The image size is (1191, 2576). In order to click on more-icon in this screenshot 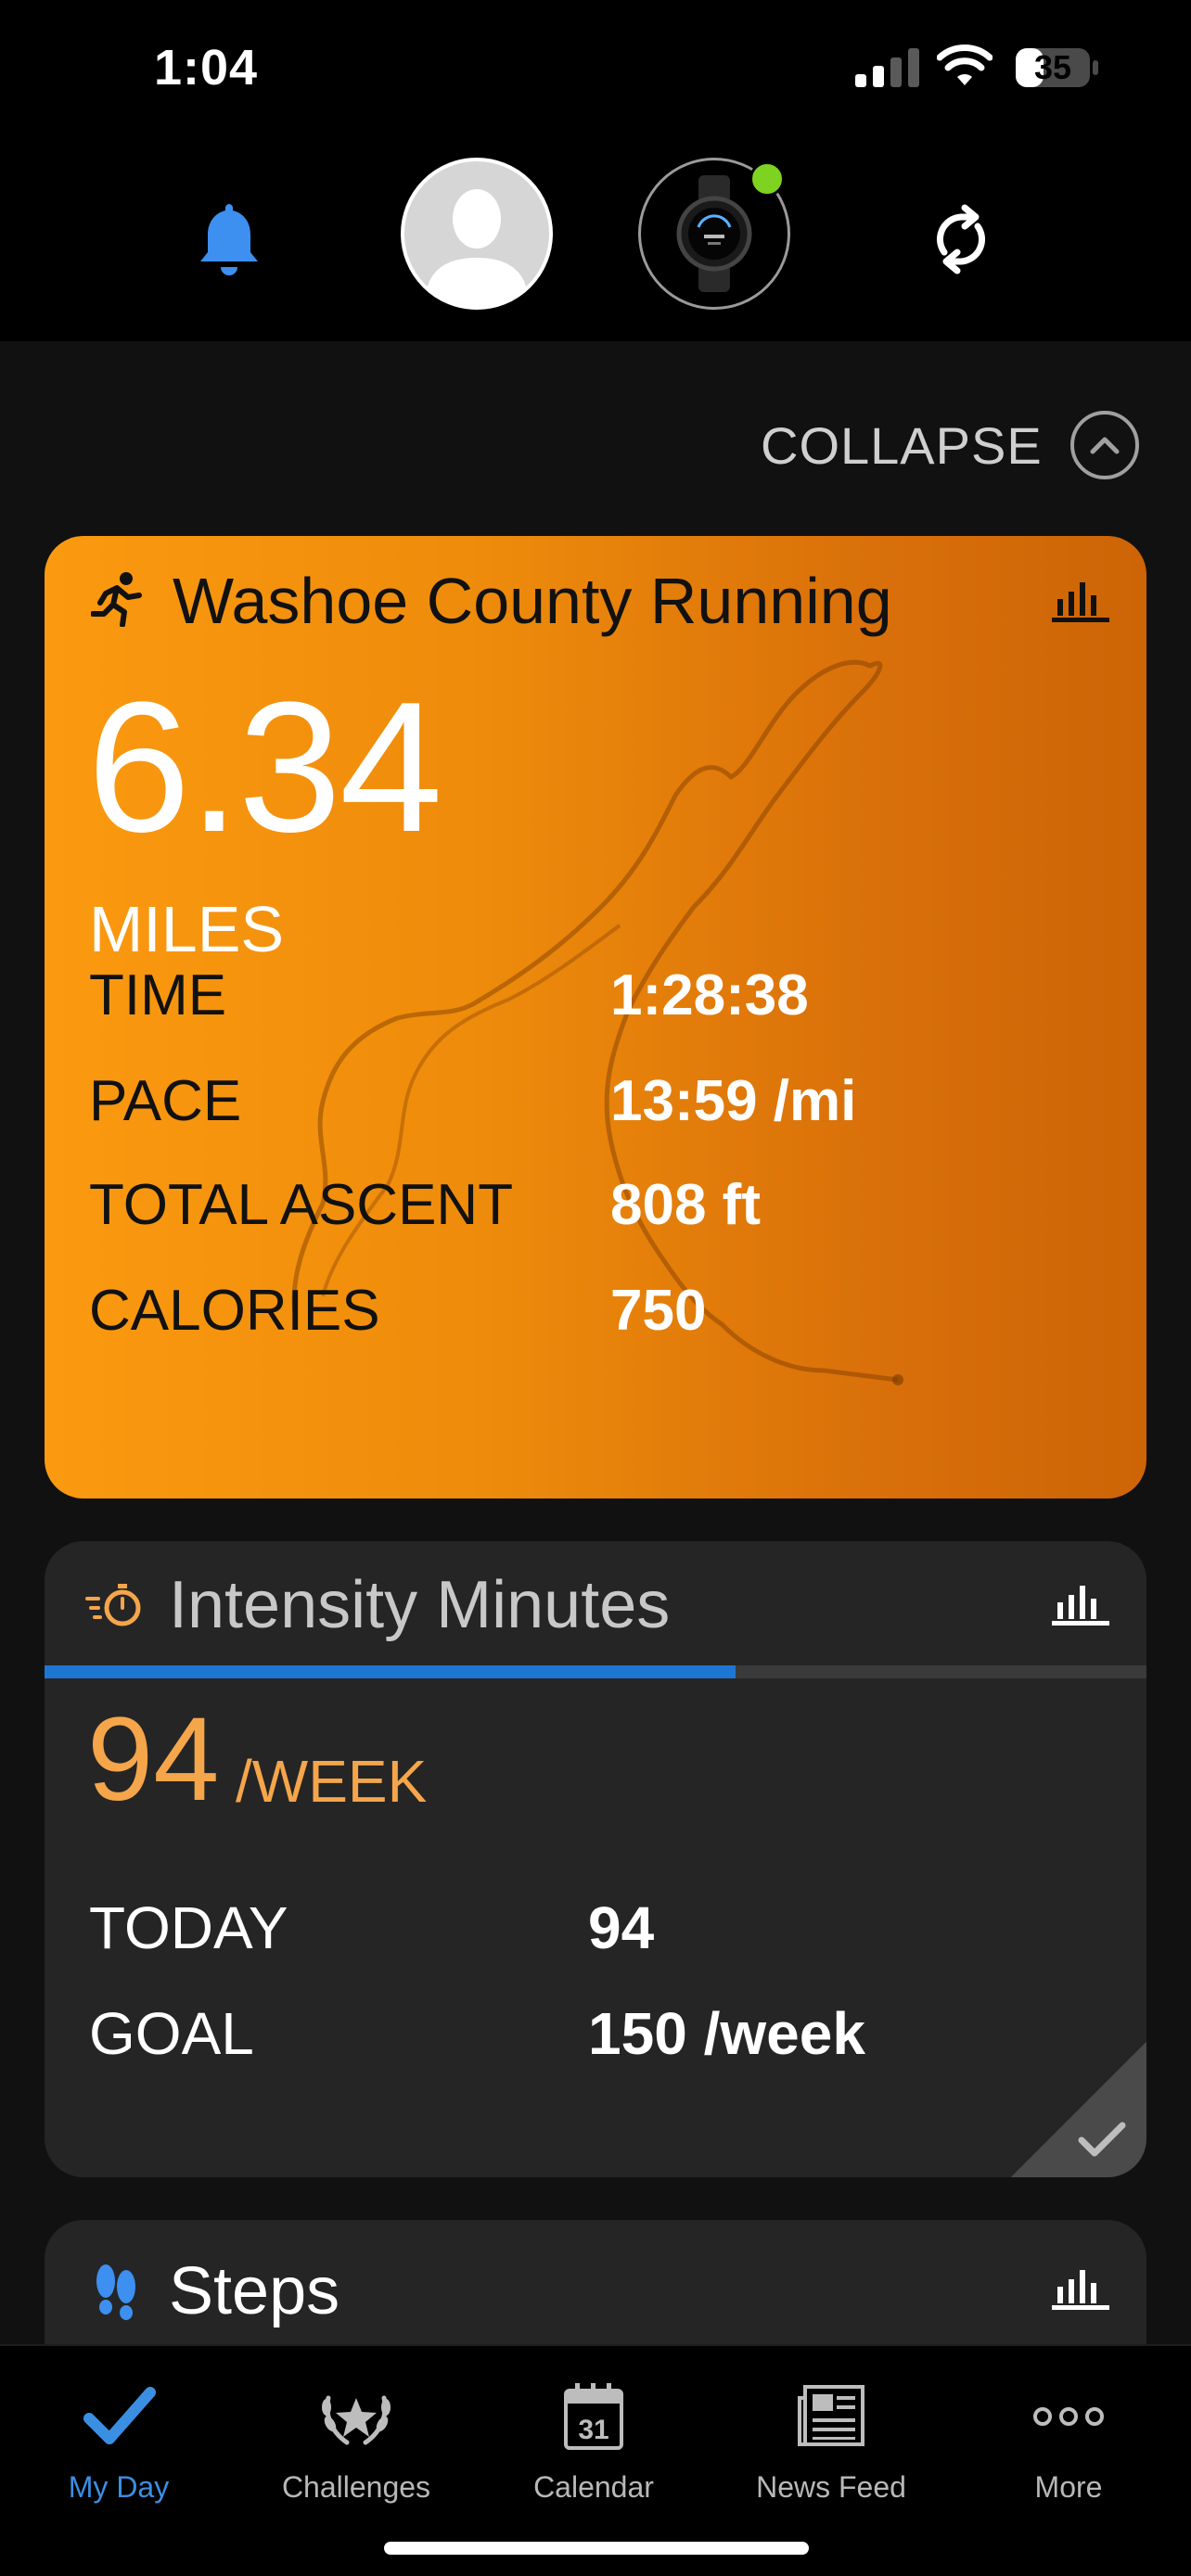, I will do `click(1068, 2417)`.